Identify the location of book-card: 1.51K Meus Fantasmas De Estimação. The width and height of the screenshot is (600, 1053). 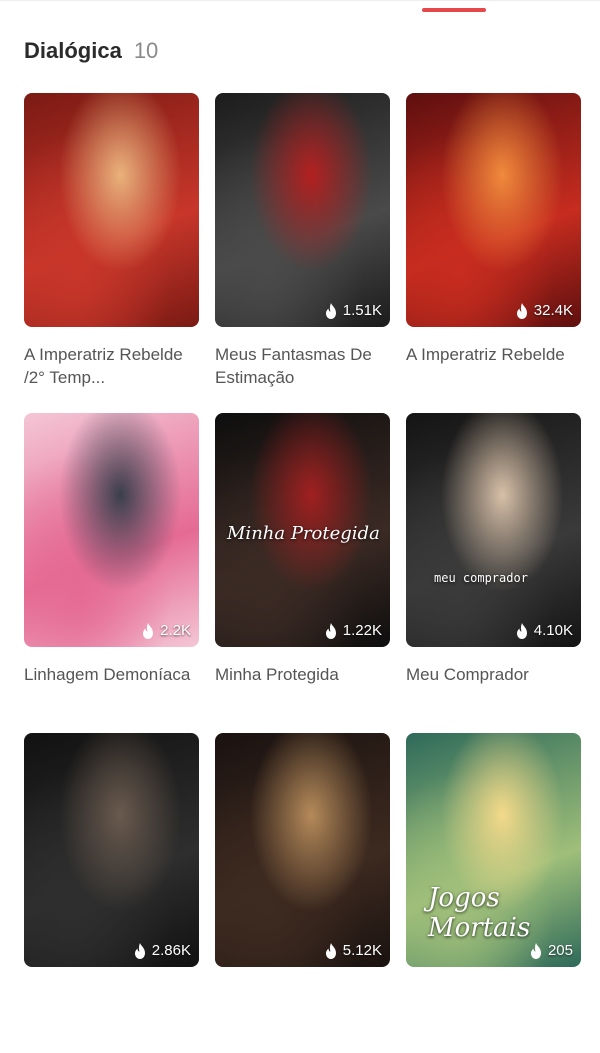
(302, 253).